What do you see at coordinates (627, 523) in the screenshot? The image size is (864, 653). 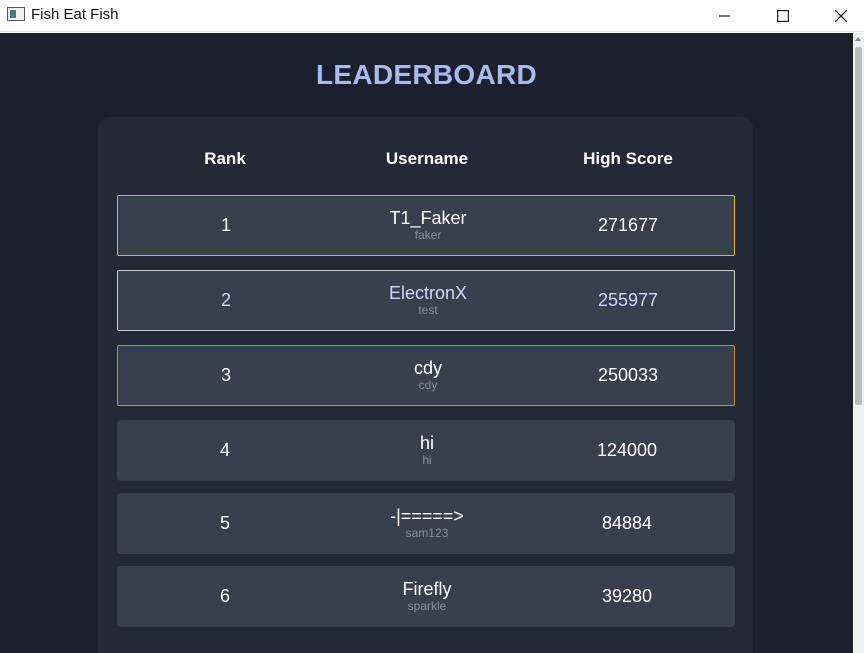 I see `score-cell: 84884` at bounding box center [627, 523].